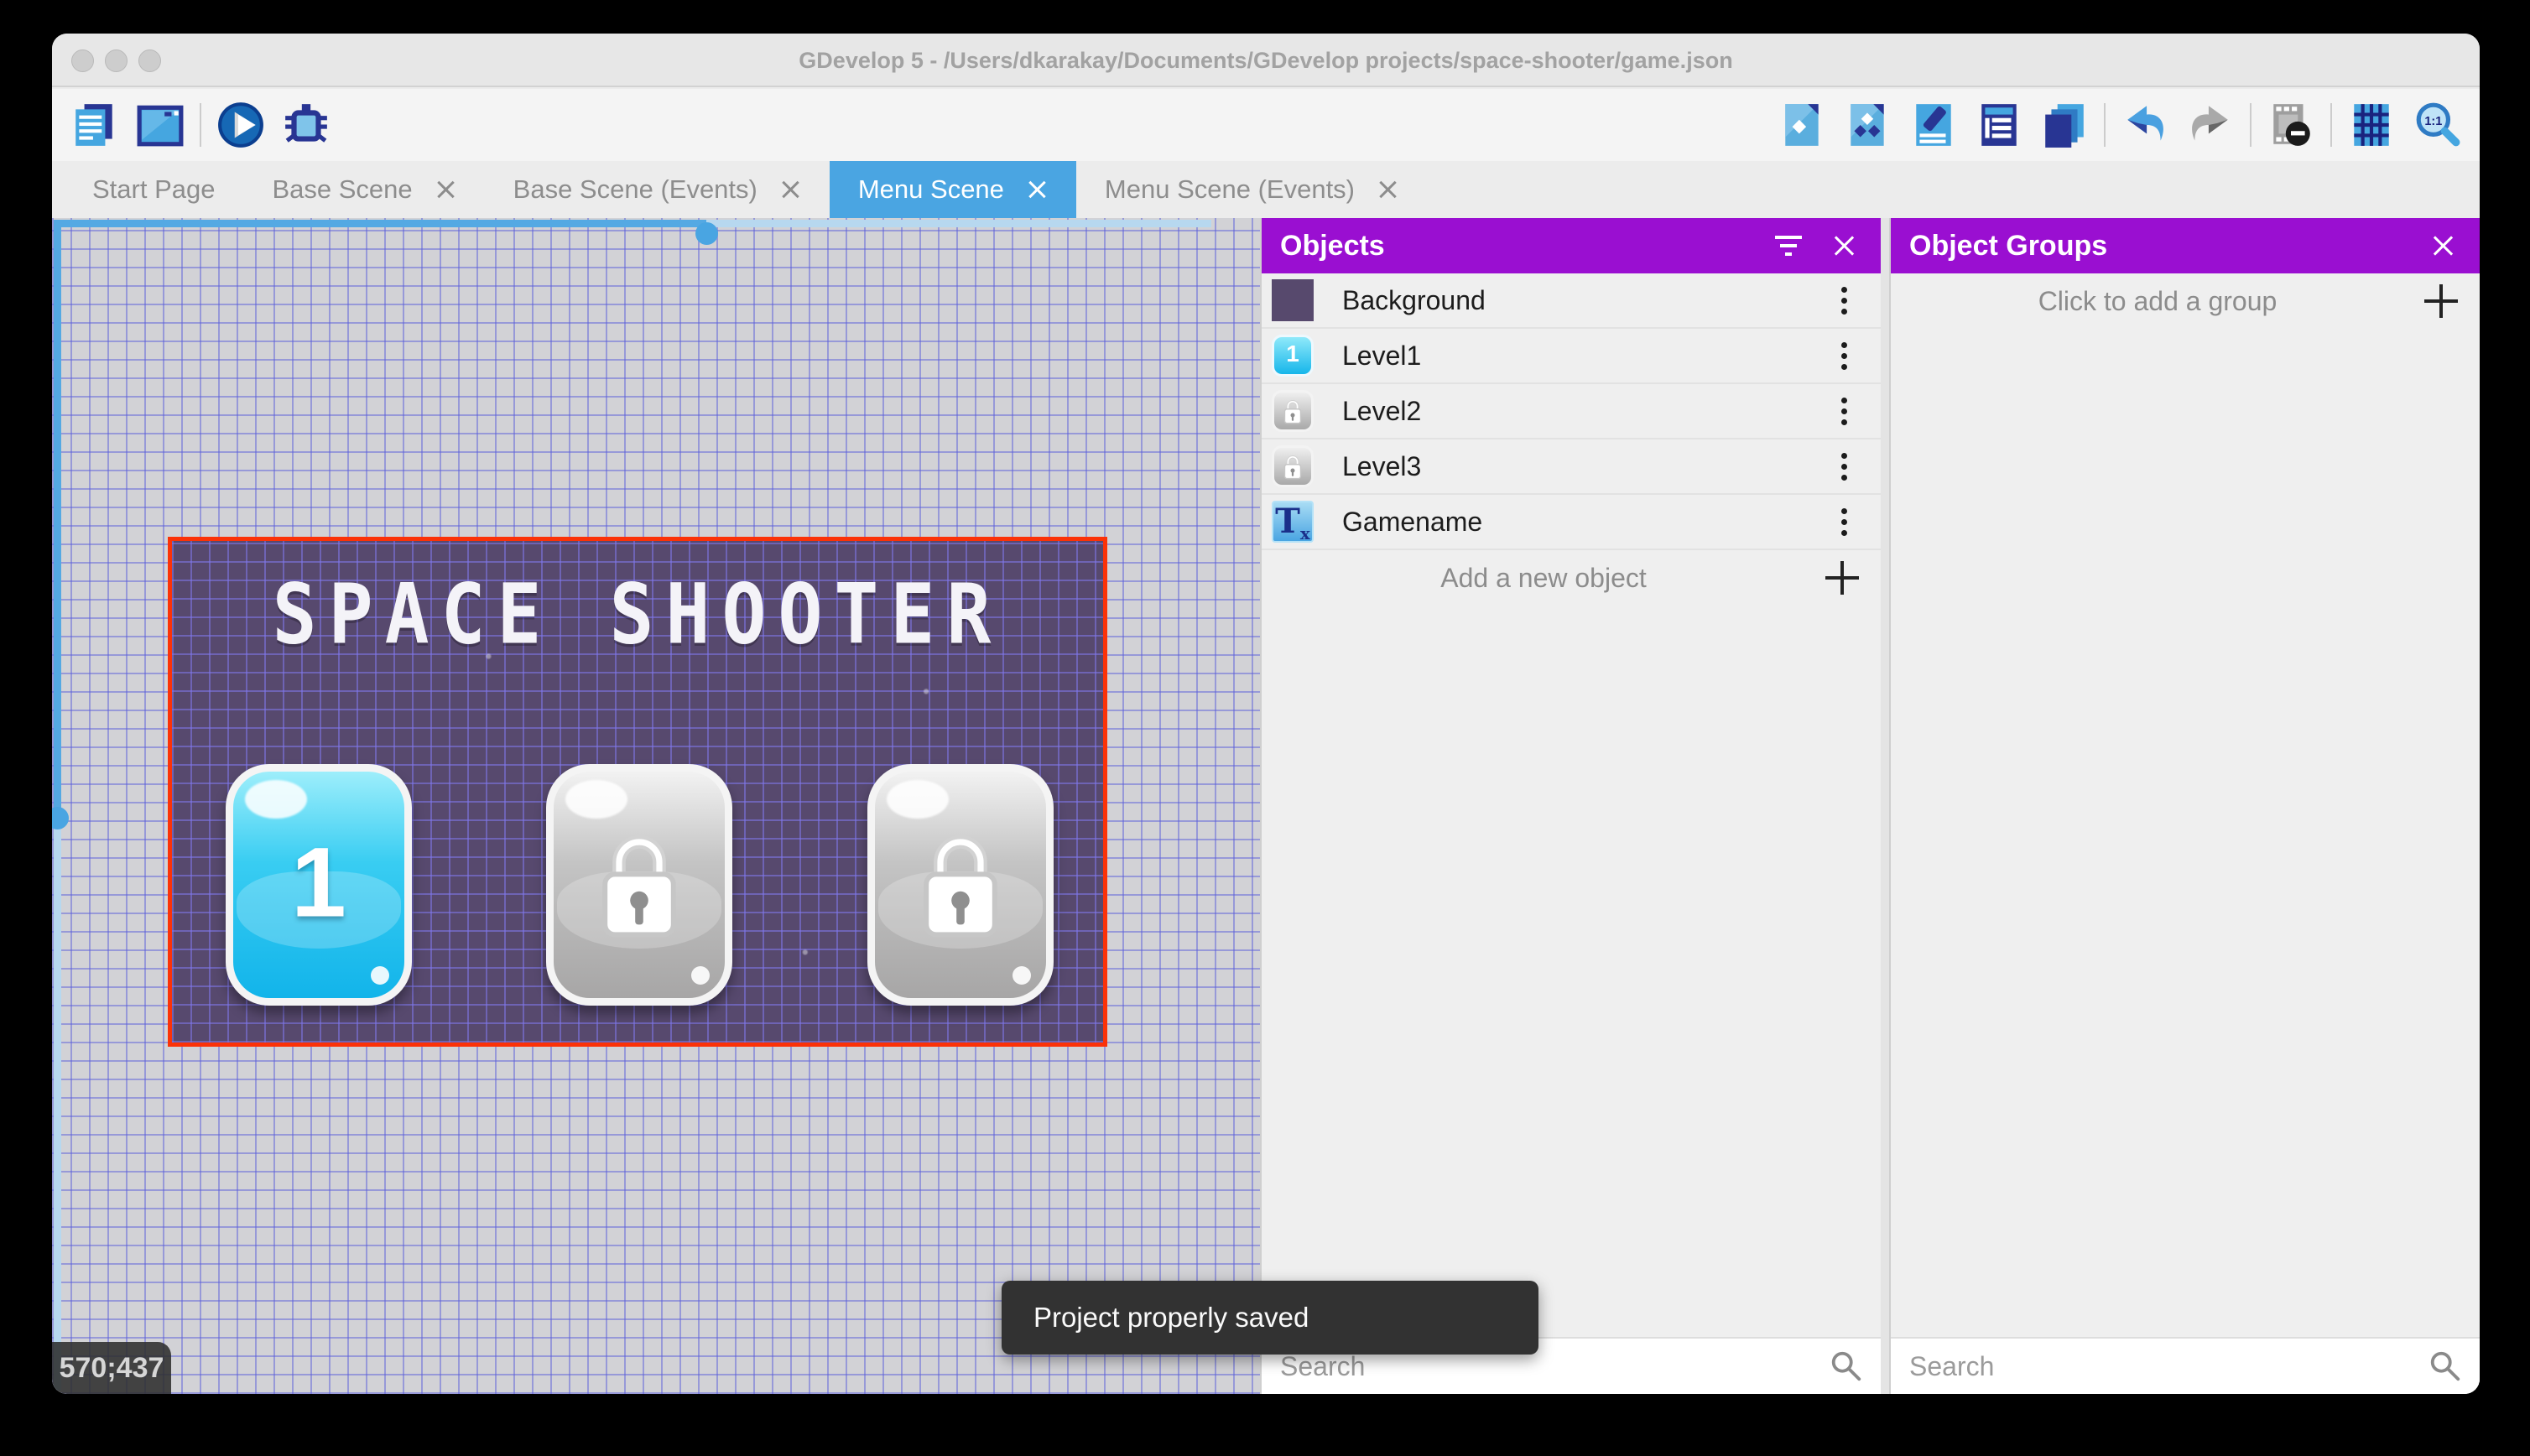  I want to click on objects-panel-close-icon, so click(1843, 245).